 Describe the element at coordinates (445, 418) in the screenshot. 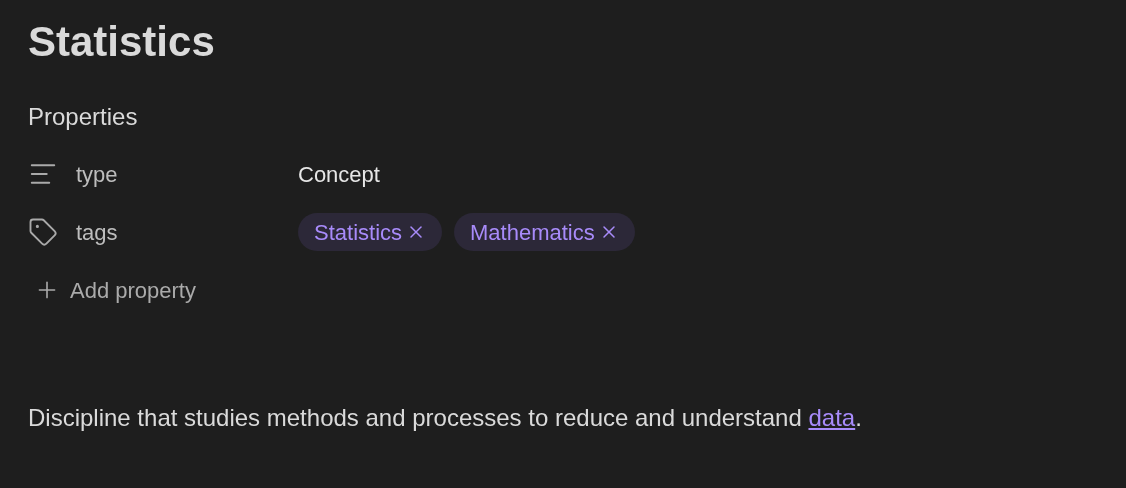

I see `description-paragraph: Discipline that studies methods and processes to reduce and understand data.` at that location.